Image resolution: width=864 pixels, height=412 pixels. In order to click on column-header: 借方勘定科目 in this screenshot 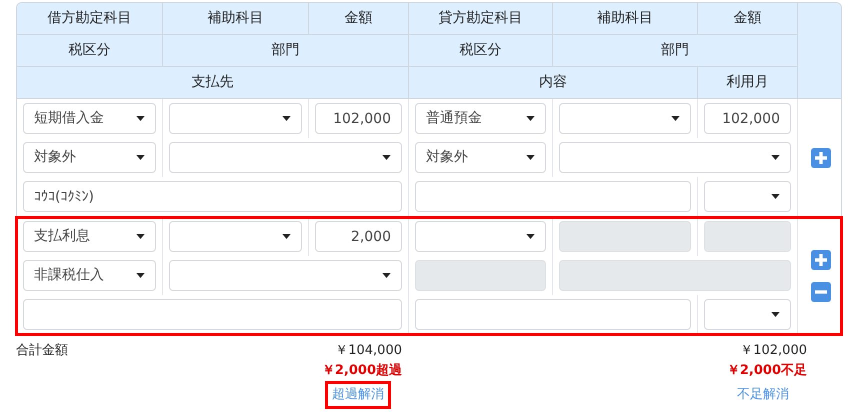, I will do `click(90, 19)`.